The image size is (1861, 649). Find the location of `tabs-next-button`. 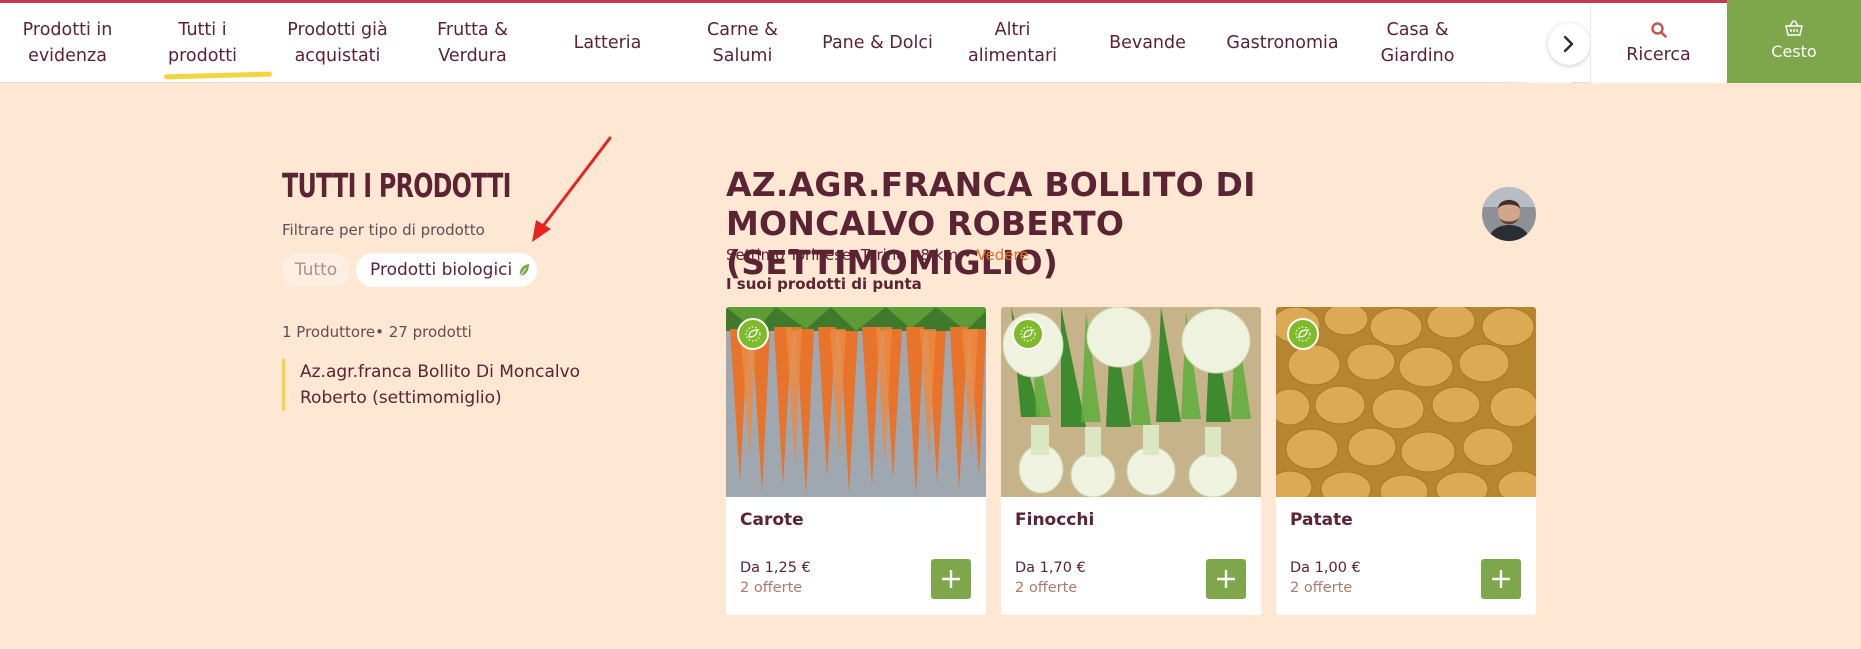

tabs-next-button is located at coordinates (1569, 44).